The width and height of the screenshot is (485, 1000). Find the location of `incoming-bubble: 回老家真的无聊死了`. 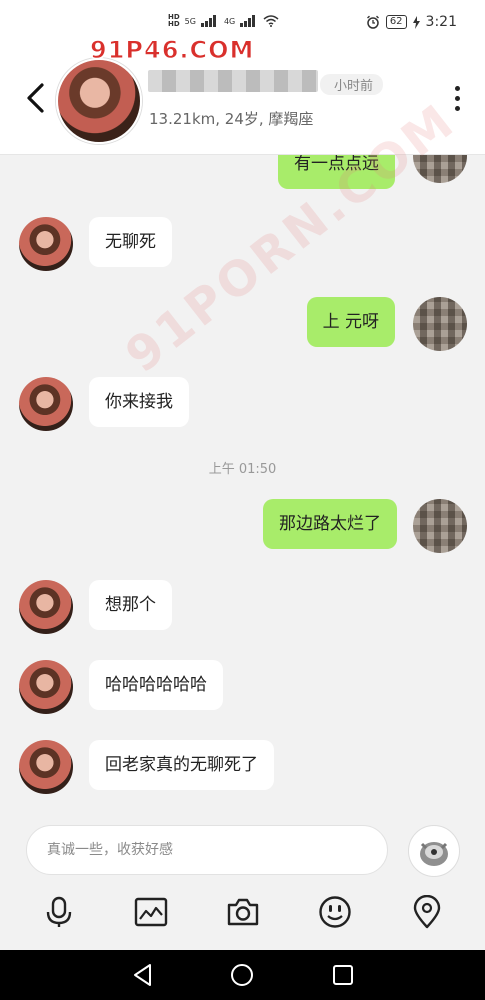

incoming-bubble: 回老家真的无聊死了 is located at coordinates (181, 765).